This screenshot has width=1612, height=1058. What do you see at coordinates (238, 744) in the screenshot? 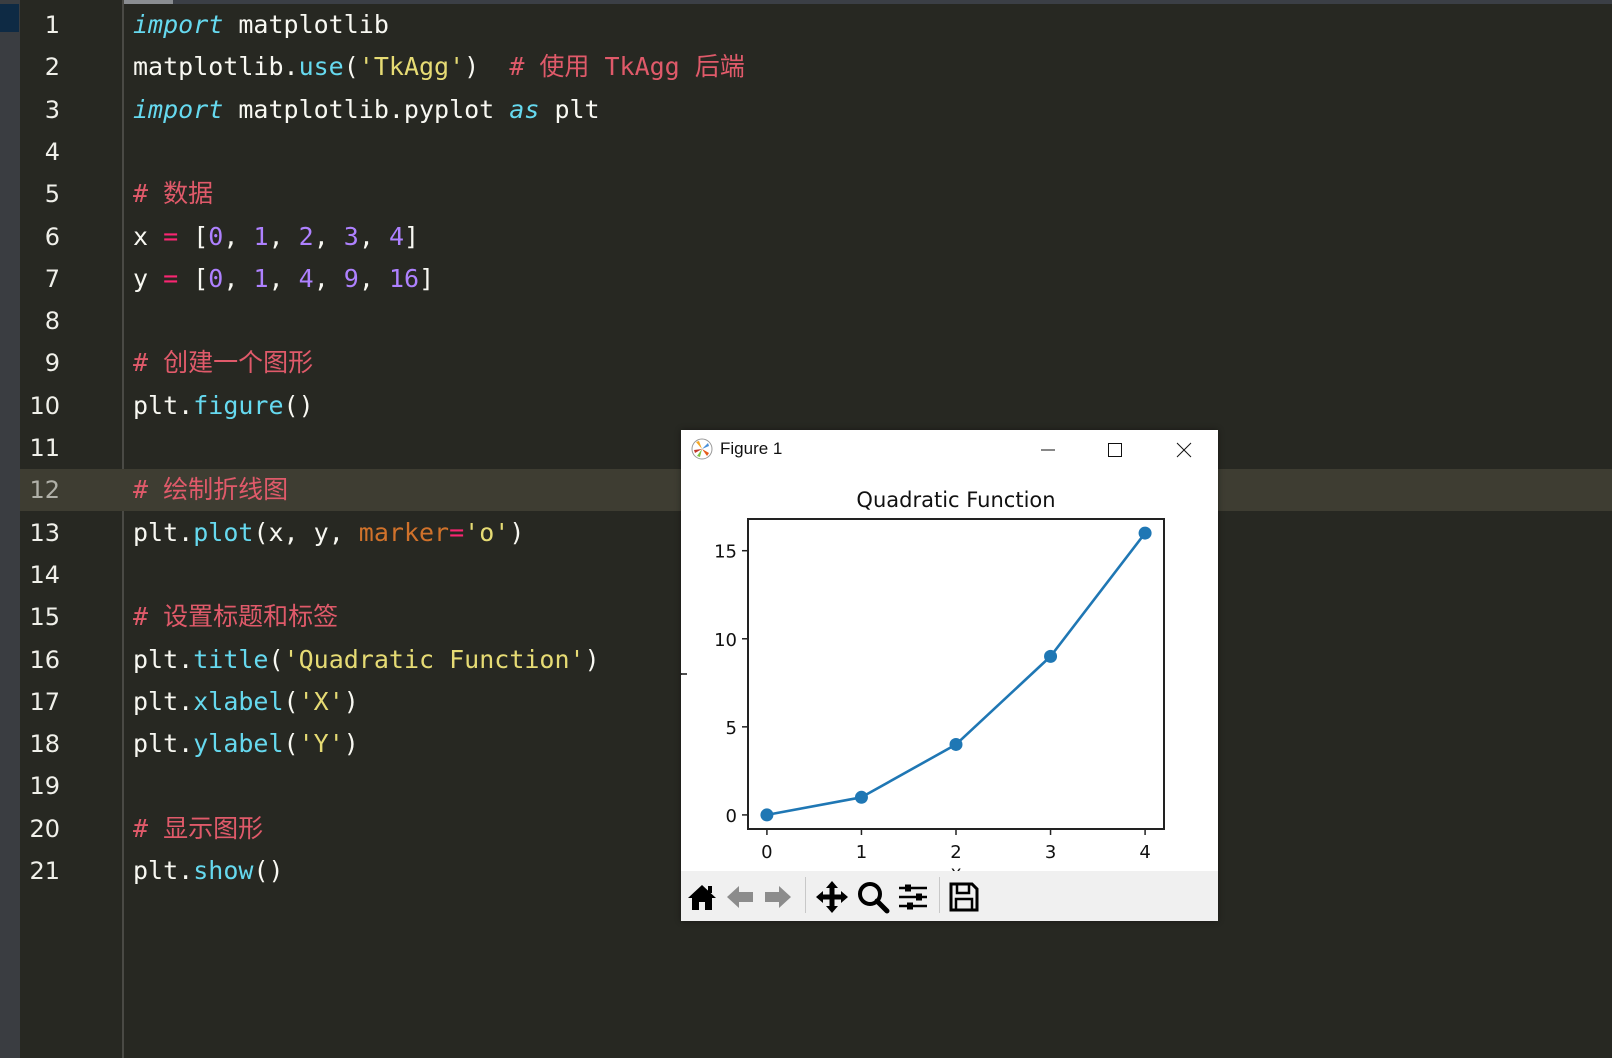
I see `code-token: ylabel` at bounding box center [238, 744].